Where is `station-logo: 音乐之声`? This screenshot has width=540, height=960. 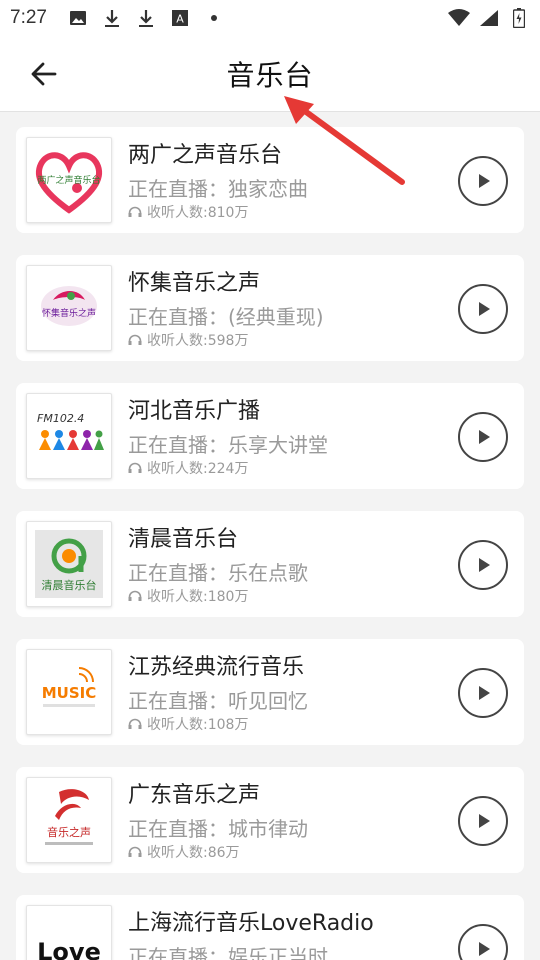 station-logo: 音乐之声 is located at coordinates (69, 820).